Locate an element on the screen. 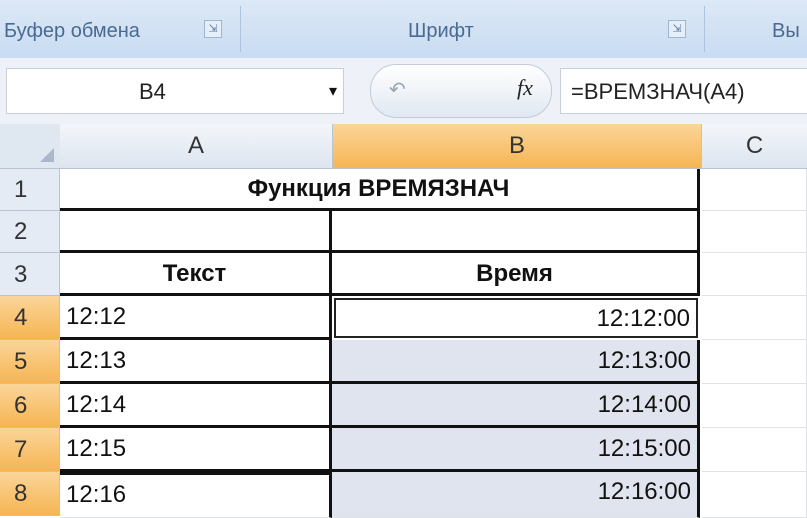 The width and height of the screenshot is (807, 518). cell-c4 is located at coordinates (754, 318).